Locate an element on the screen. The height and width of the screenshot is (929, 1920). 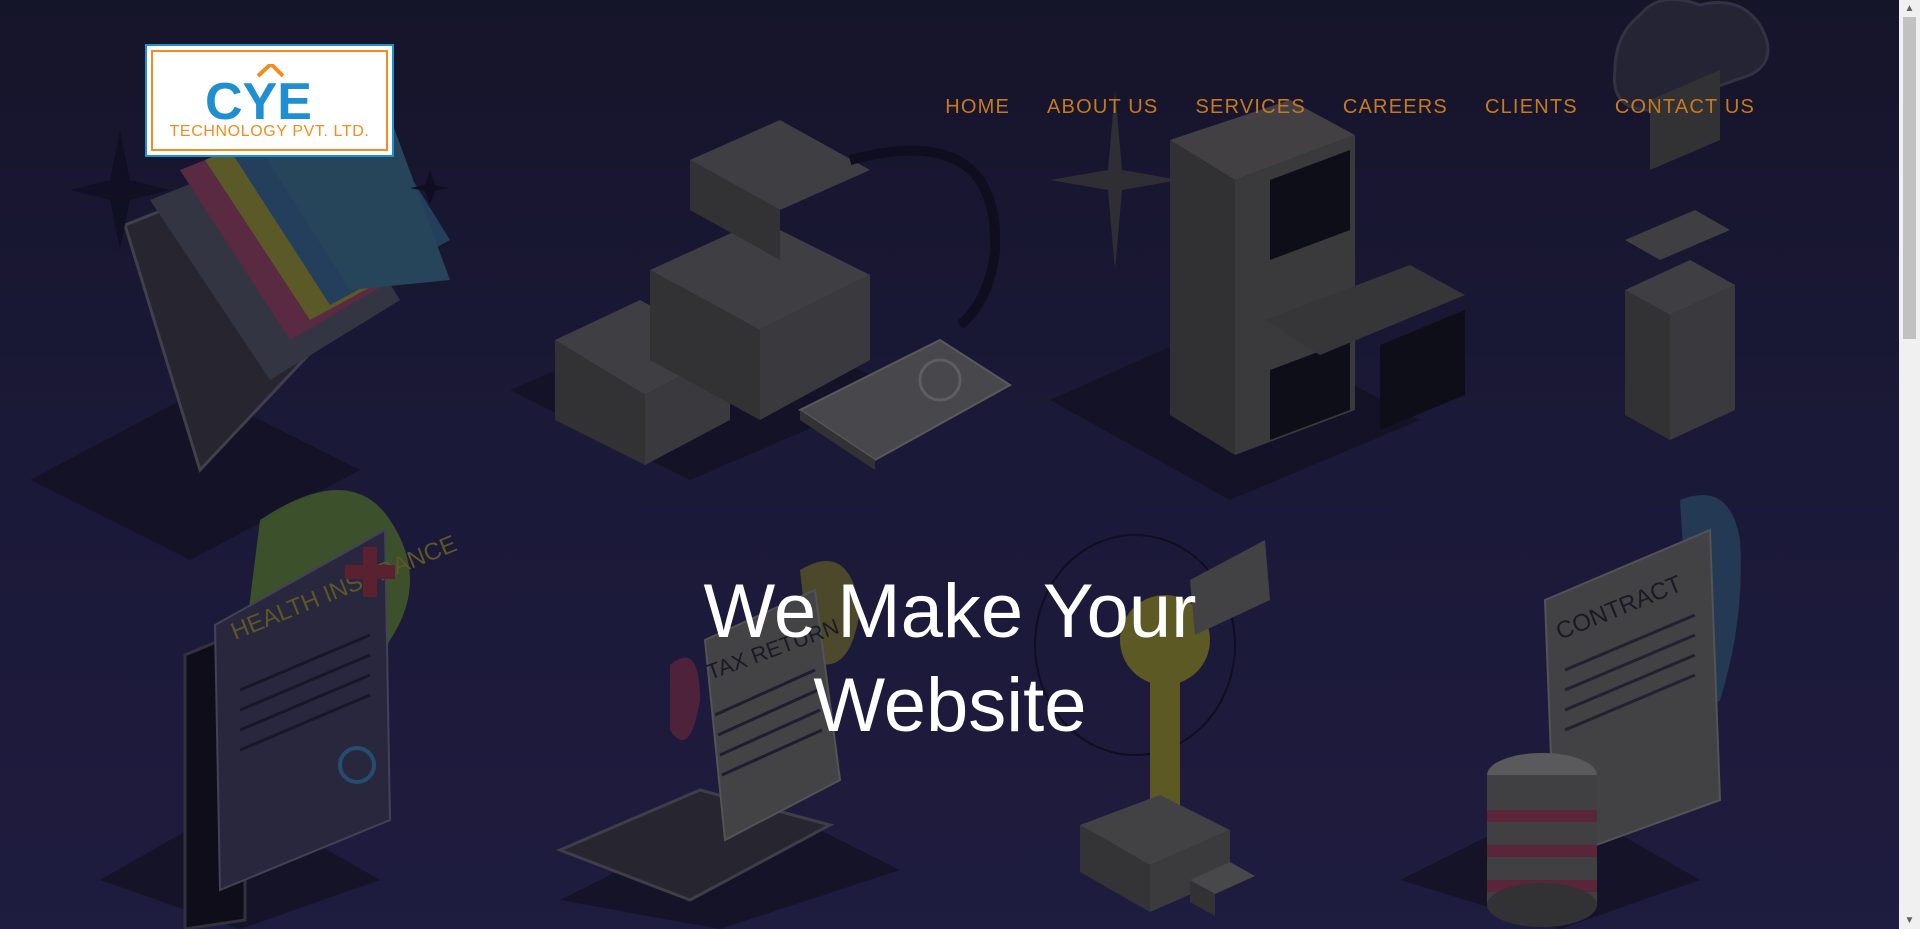
scroll-down-arrow-icon: ▼ is located at coordinates (1909, 920).